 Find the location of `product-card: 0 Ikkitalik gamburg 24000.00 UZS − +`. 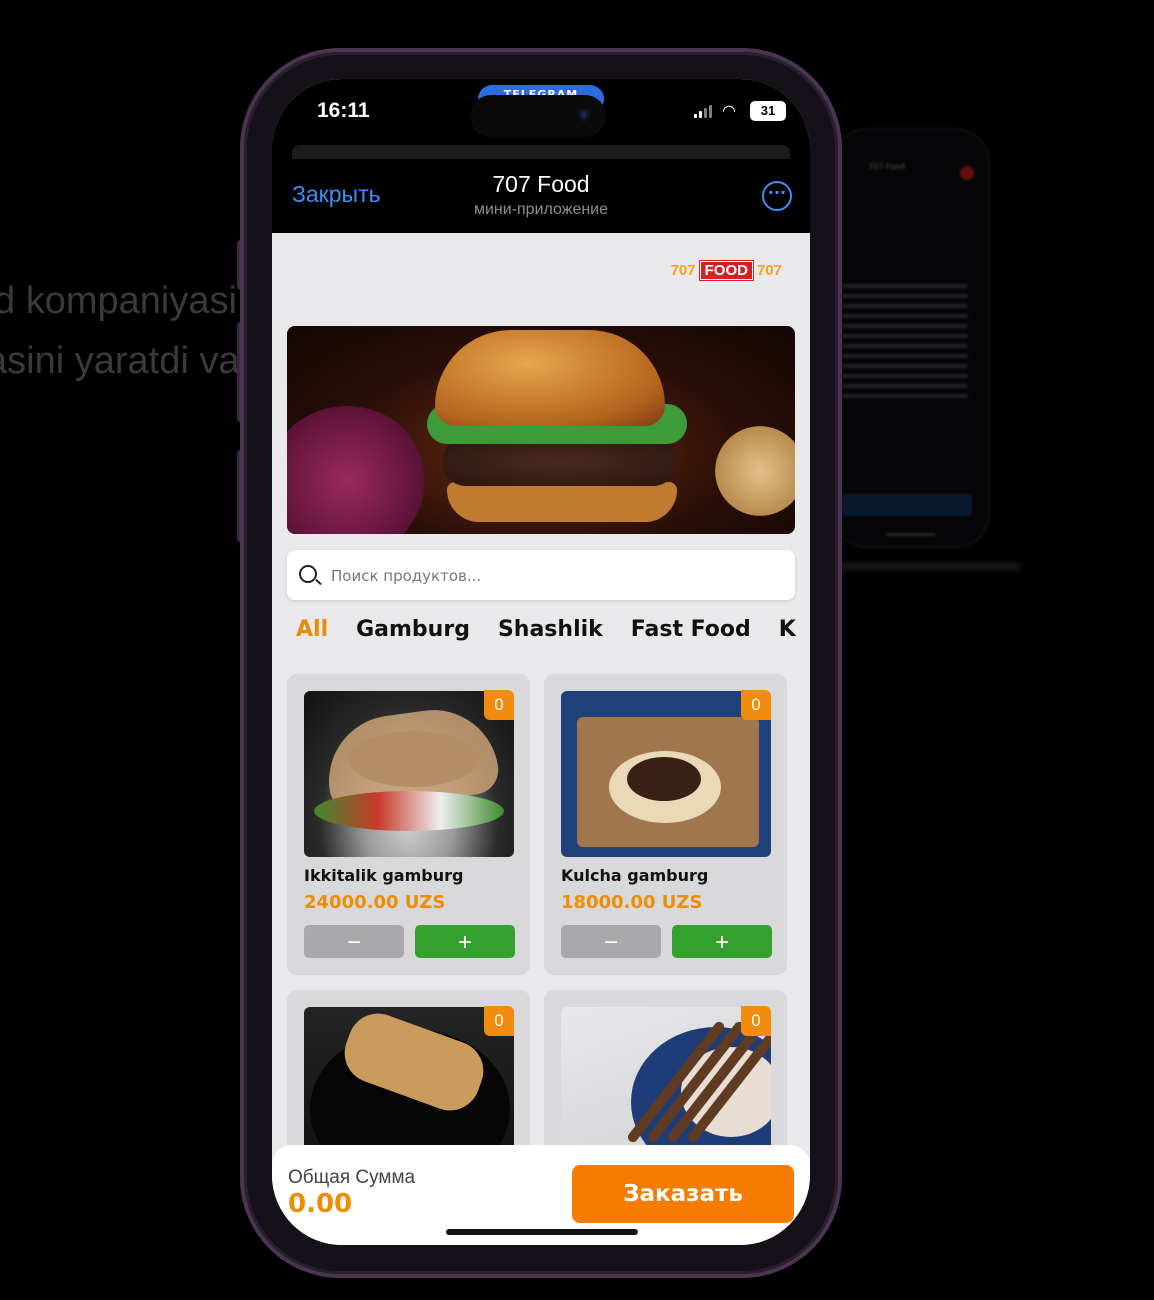

product-card: 0 Ikkitalik gamburg 24000.00 UZS − + is located at coordinates (408, 824).